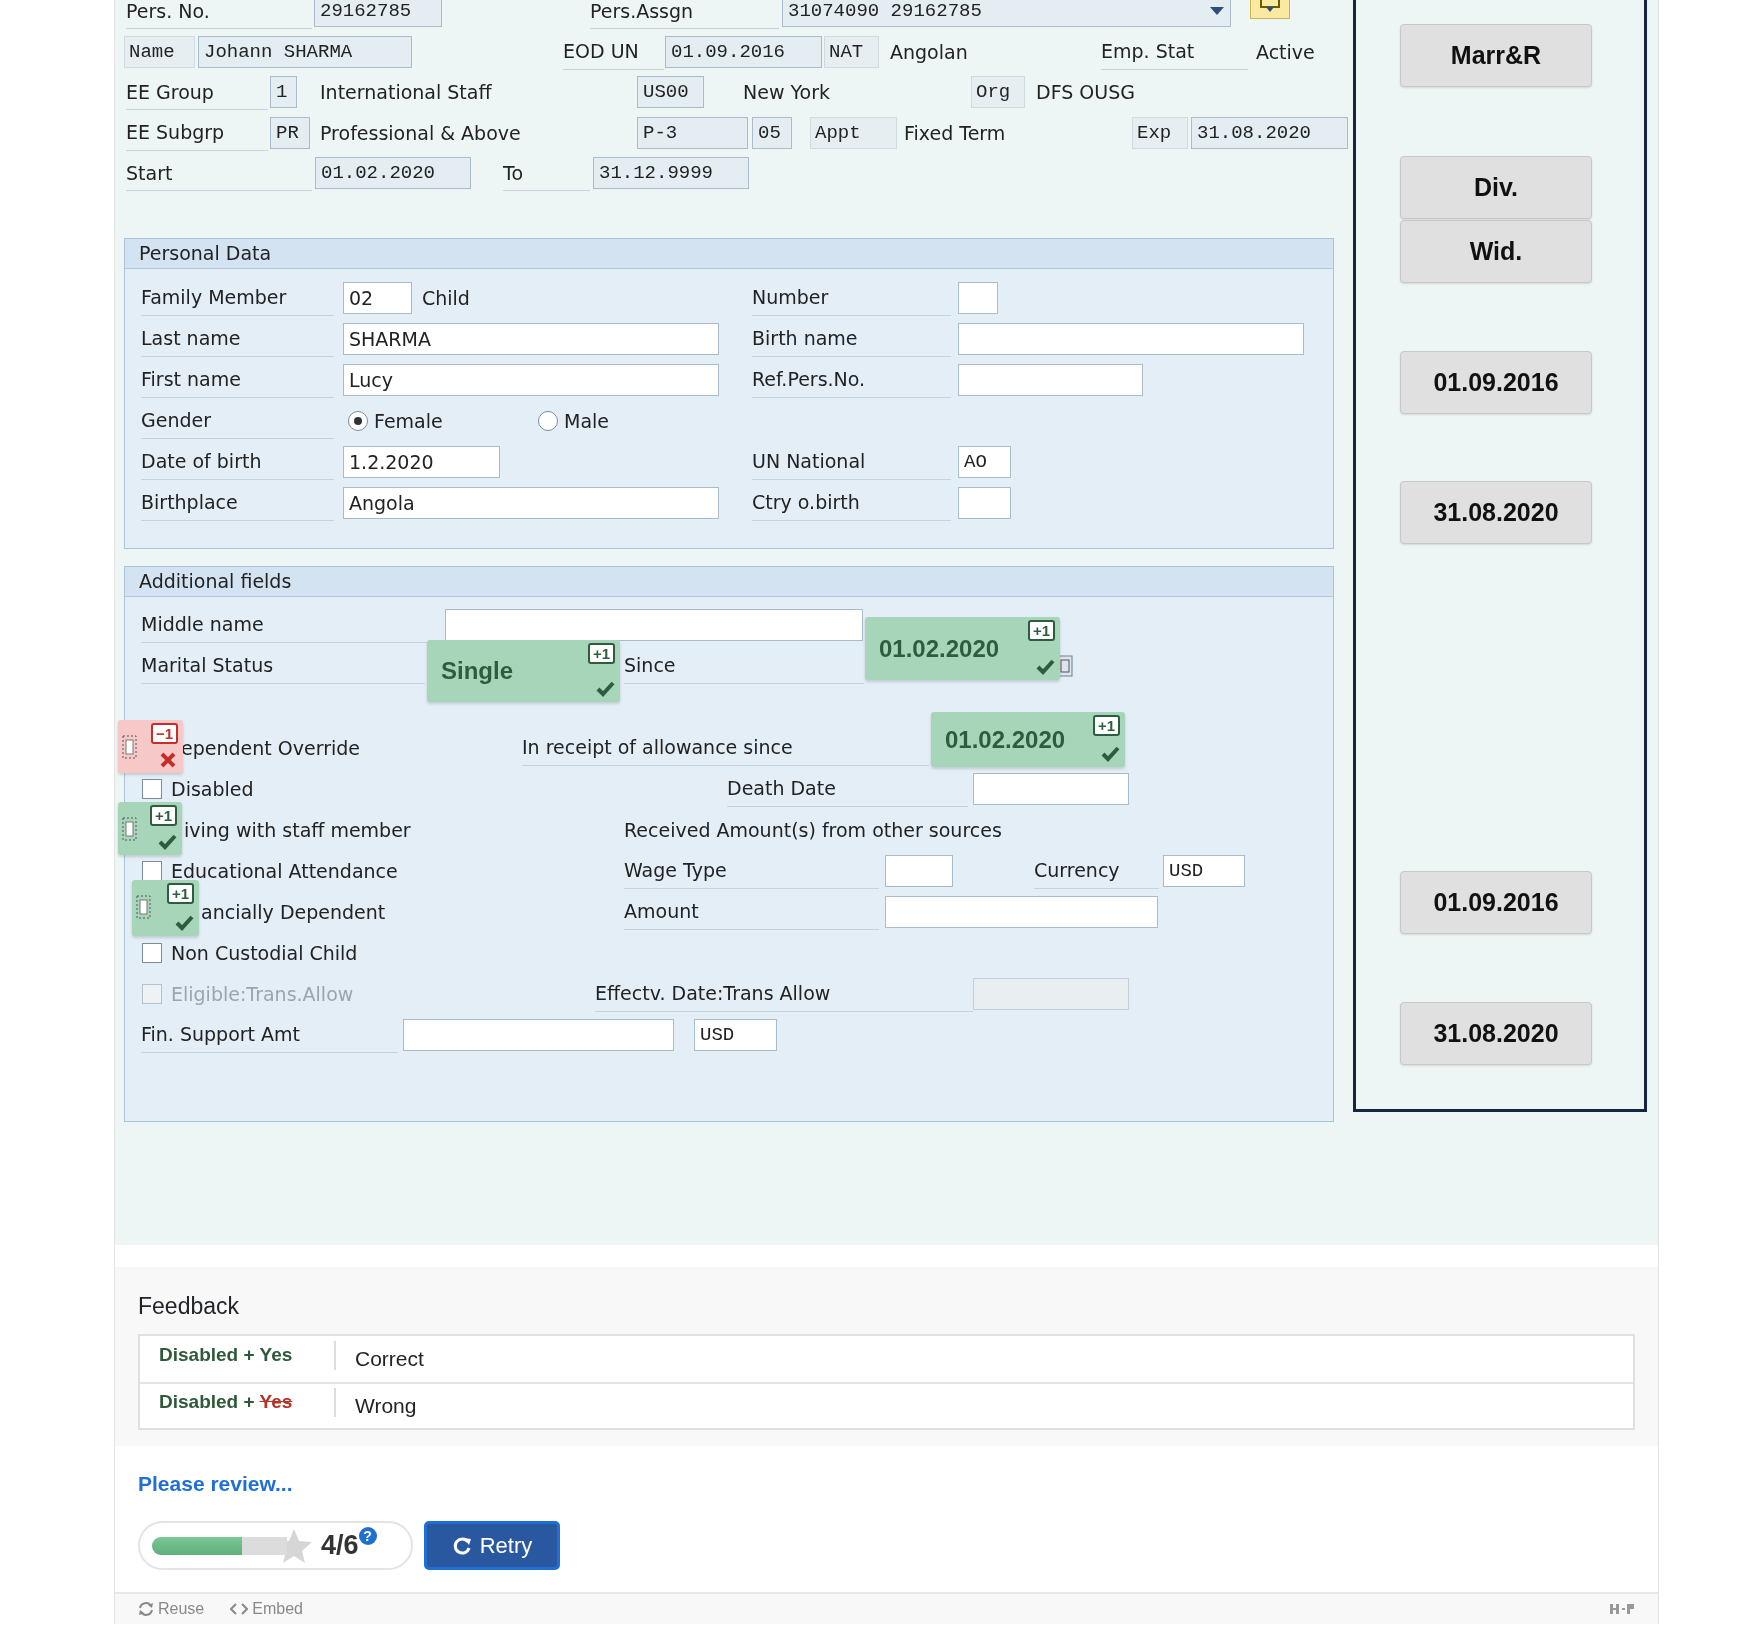  I want to click on field-label: Amount, so click(751, 912).